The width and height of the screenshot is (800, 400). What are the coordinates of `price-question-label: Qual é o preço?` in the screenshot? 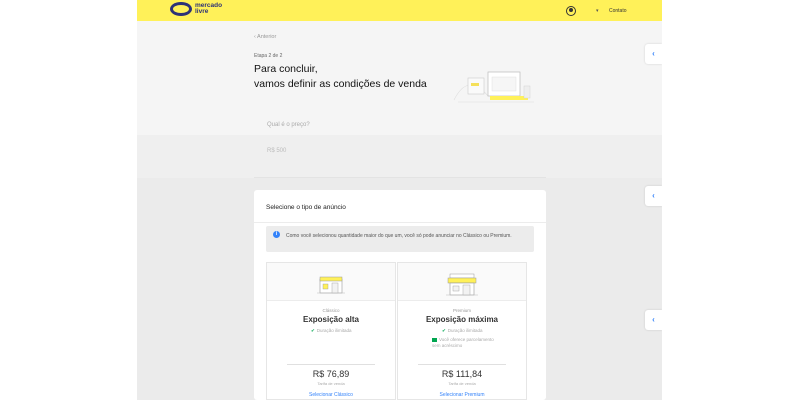 It's located at (288, 125).